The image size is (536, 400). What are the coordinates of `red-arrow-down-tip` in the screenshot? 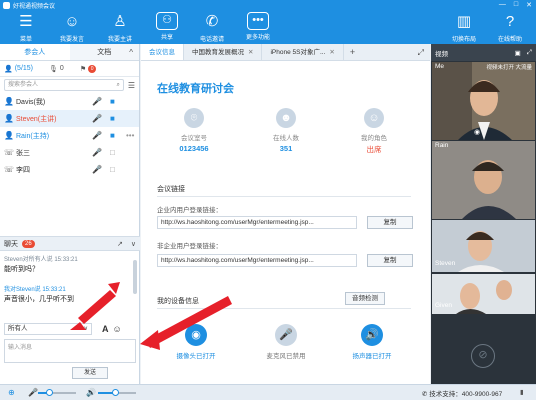 It's located at (150, 340).